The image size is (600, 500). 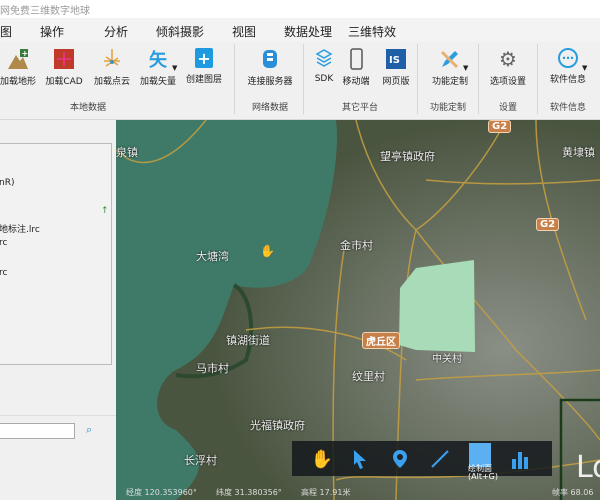 I want to click on layer-panel: nR) 地标注.lrc rc rc ↑ ⌕, so click(x=58, y=310).